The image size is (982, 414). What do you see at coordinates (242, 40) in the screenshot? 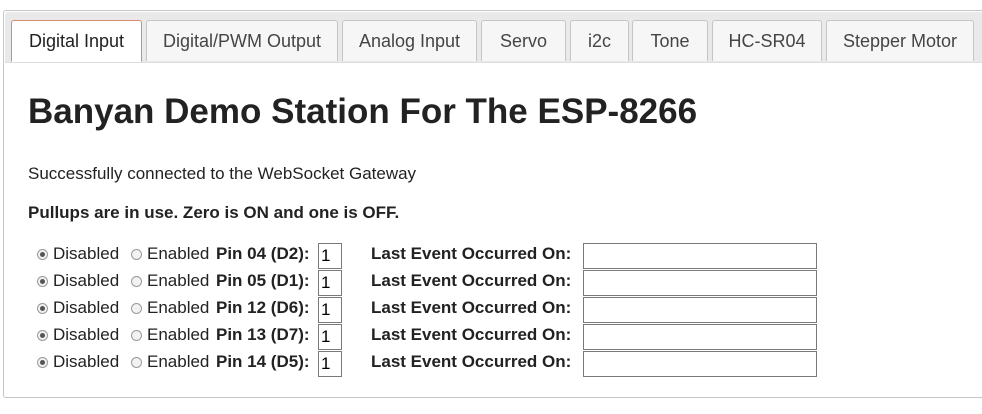
I see `tab-digital-pwm-output: Digital/PWM Output` at bounding box center [242, 40].